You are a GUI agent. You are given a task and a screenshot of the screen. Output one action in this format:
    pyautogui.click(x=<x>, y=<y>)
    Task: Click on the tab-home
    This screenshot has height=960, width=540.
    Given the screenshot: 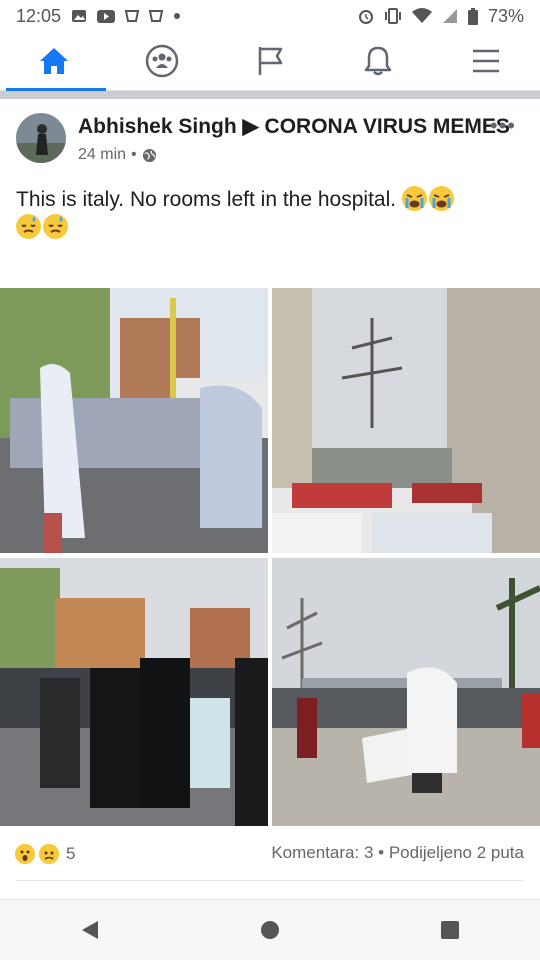 What is the action you would take?
    pyautogui.click(x=54, y=61)
    